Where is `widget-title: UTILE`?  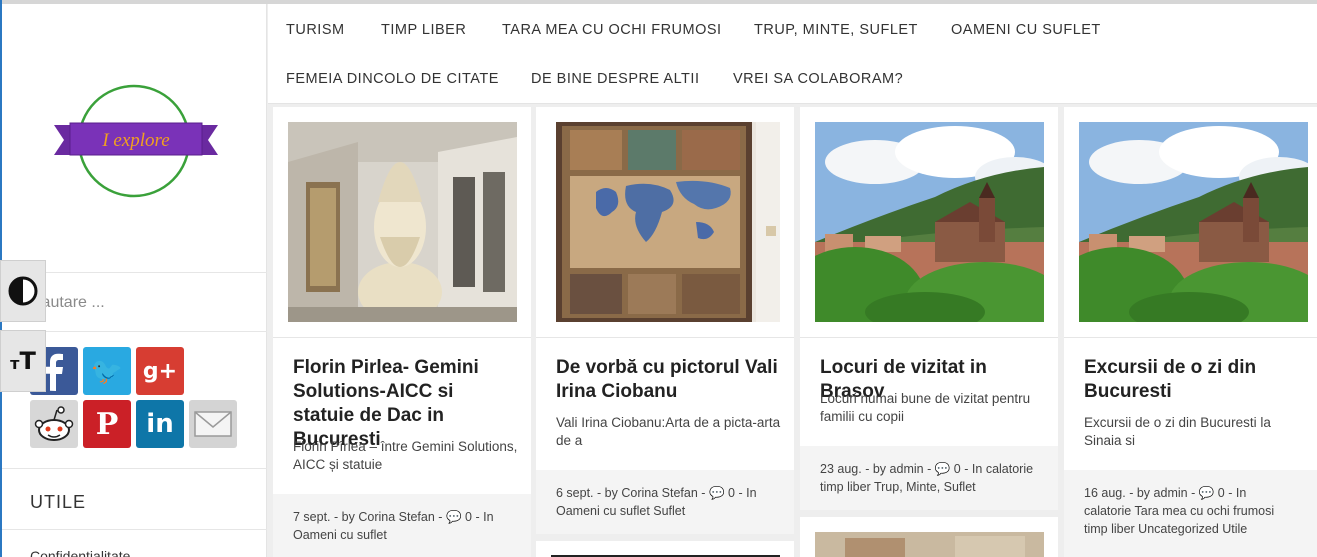 widget-title: UTILE is located at coordinates (58, 502).